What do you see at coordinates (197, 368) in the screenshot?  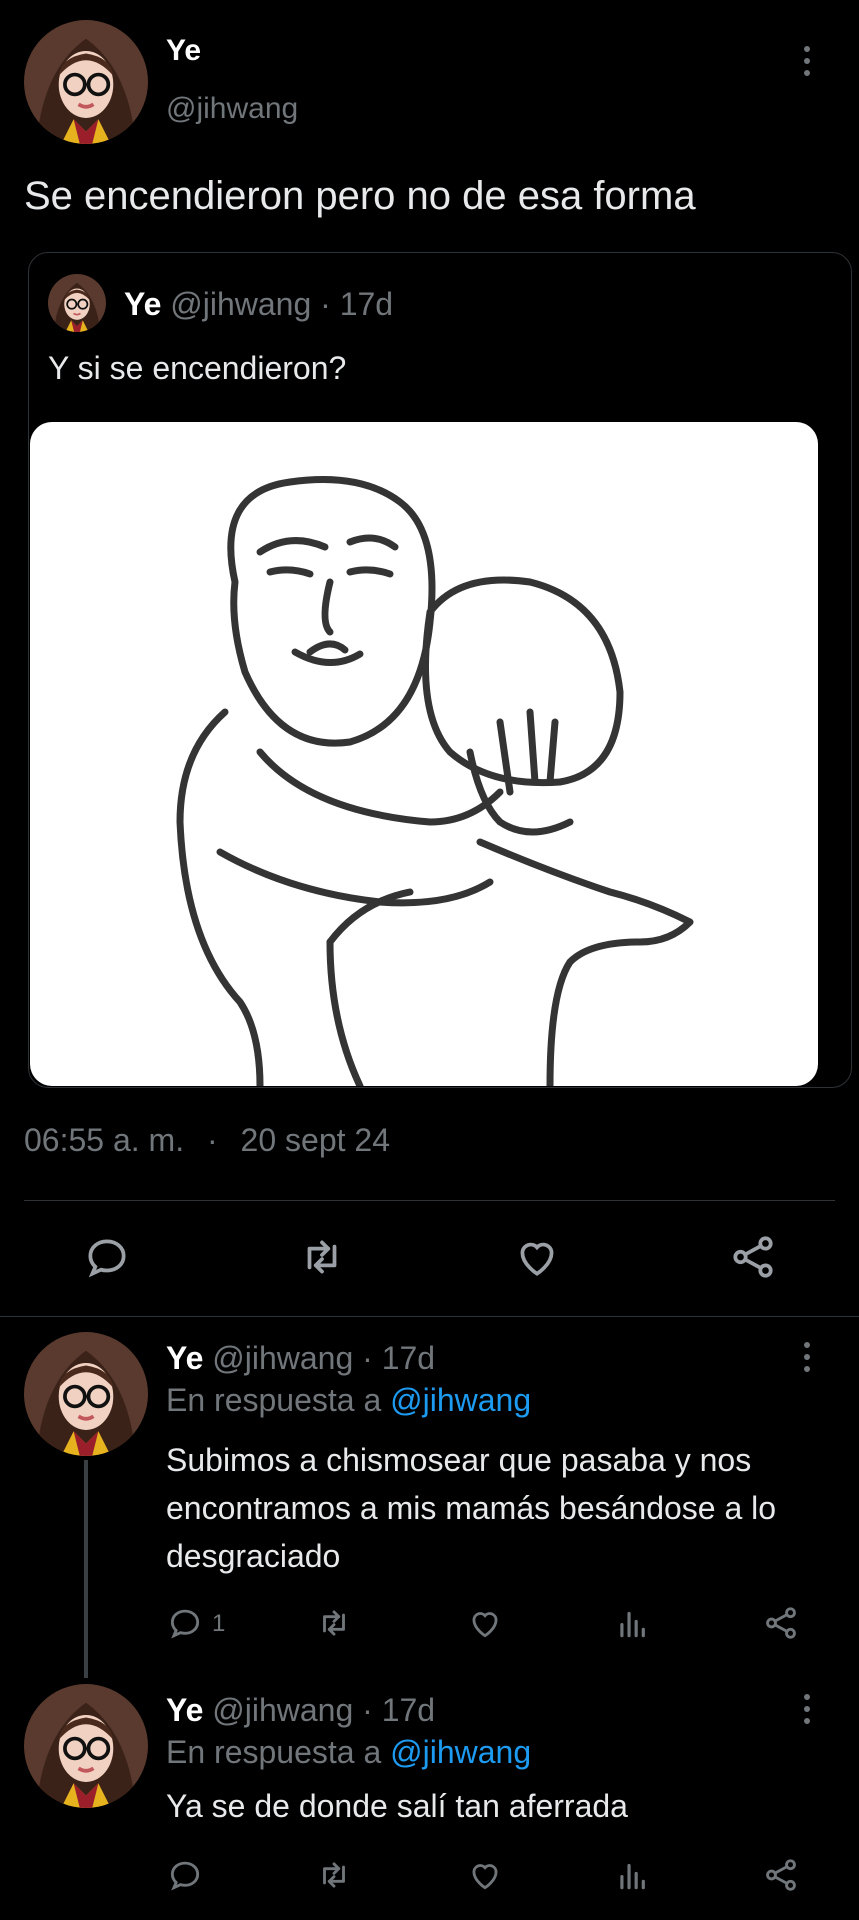 I see `quoted-tweet-text: Y si se encendieron?` at bounding box center [197, 368].